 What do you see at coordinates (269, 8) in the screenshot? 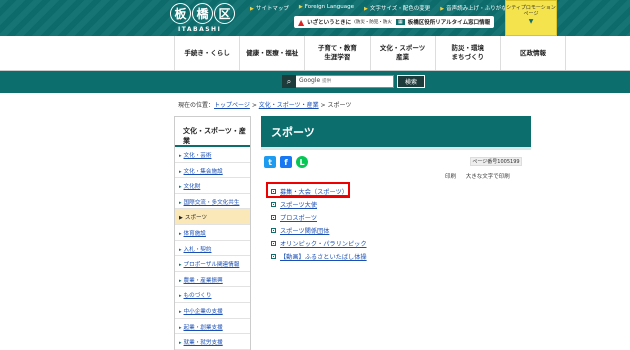
I see `sitemap-link: ▶ サイトマップ` at bounding box center [269, 8].